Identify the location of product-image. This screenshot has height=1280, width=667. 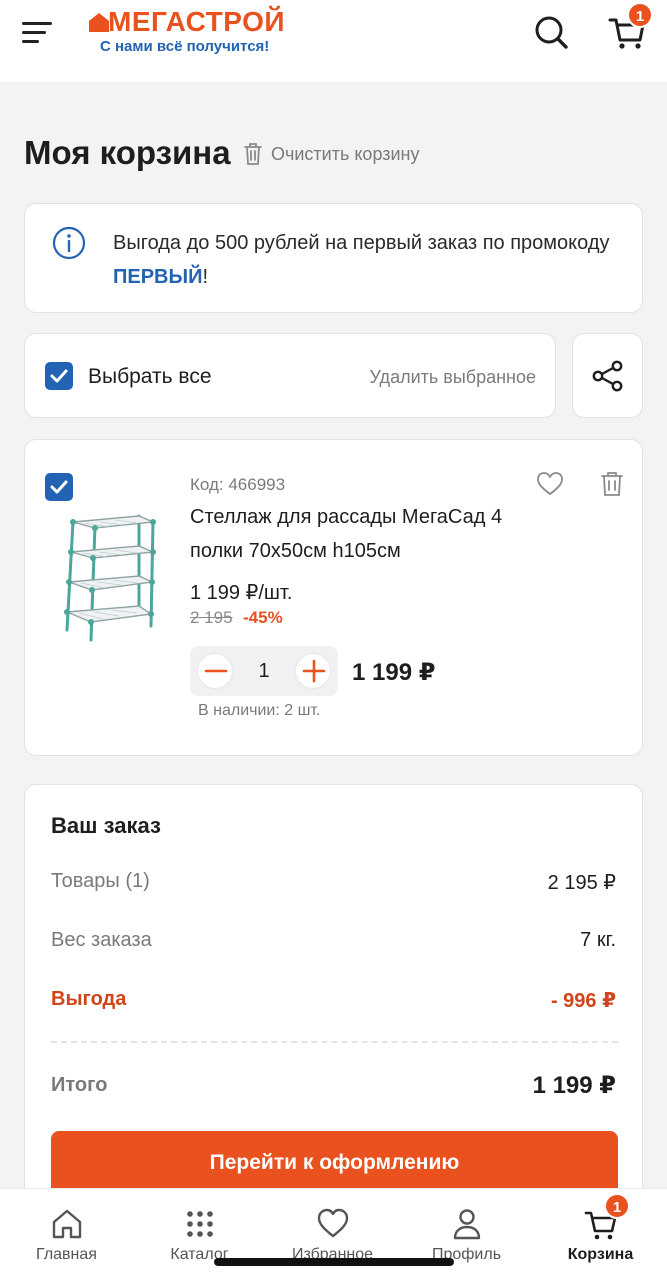
(112, 578).